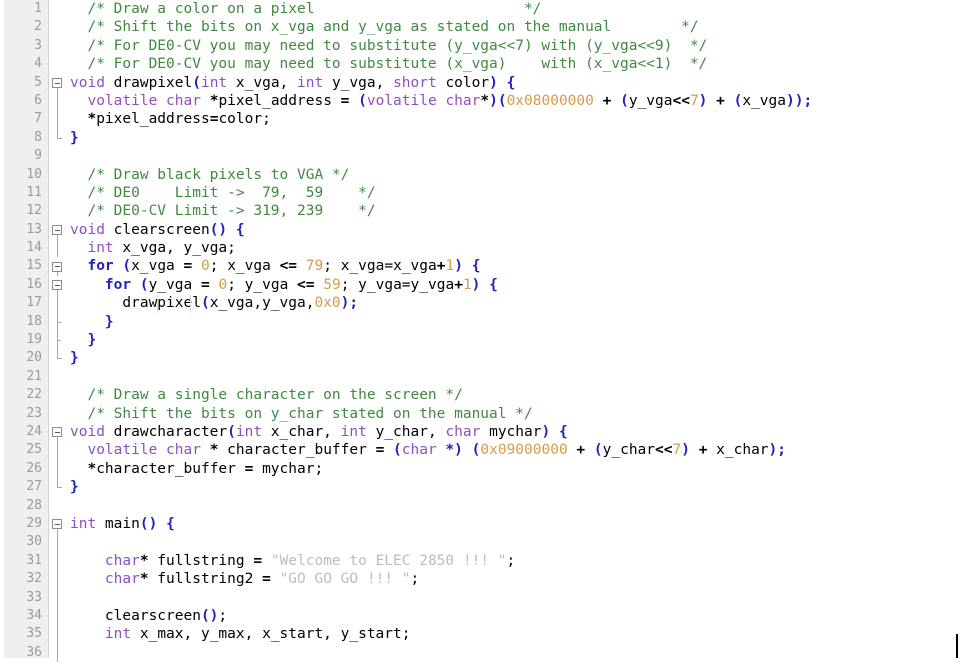 This screenshot has height=662, width=961. What do you see at coordinates (240, 229) in the screenshot?
I see `code-token: {` at bounding box center [240, 229].